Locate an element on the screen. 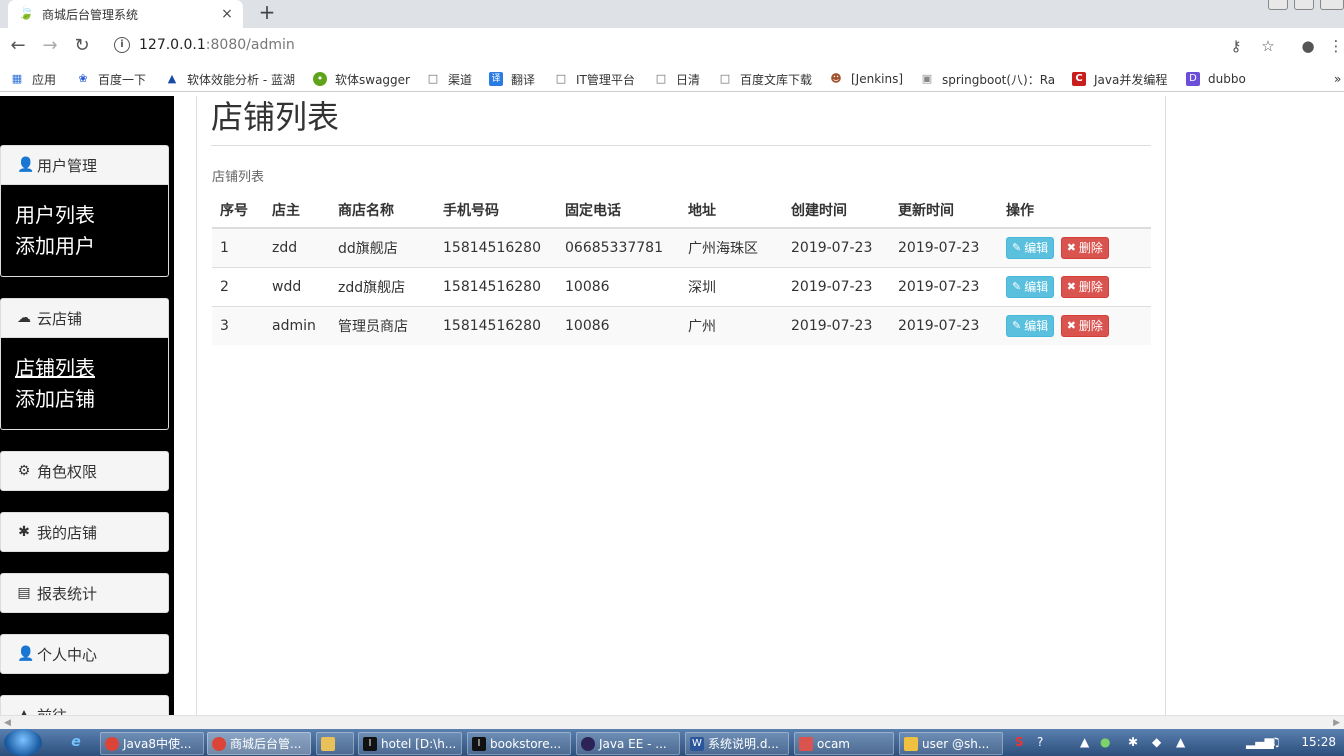 Image resolution: width=1344 pixels, height=756 pixels. sidebar-group-user-links: 用户列表 添加用户 is located at coordinates (84, 231).